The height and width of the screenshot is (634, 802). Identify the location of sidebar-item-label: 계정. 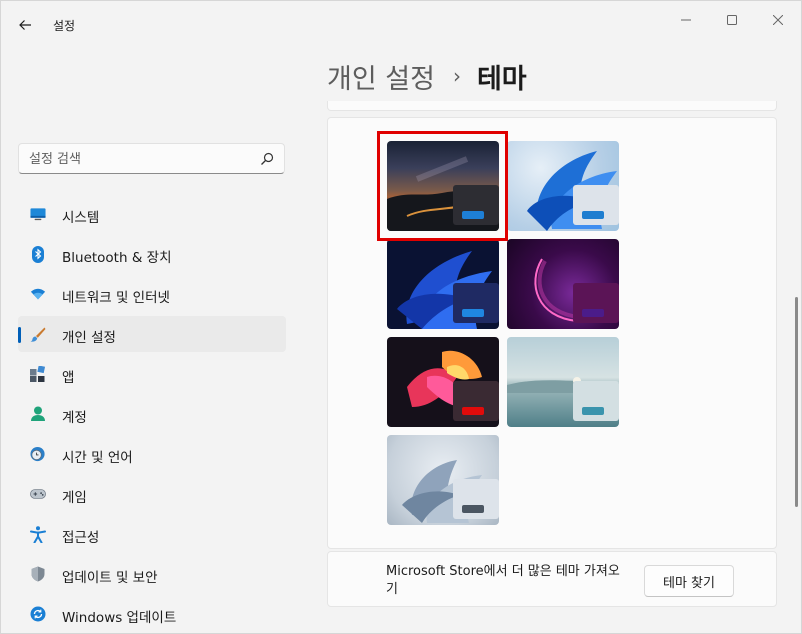
(74, 418).